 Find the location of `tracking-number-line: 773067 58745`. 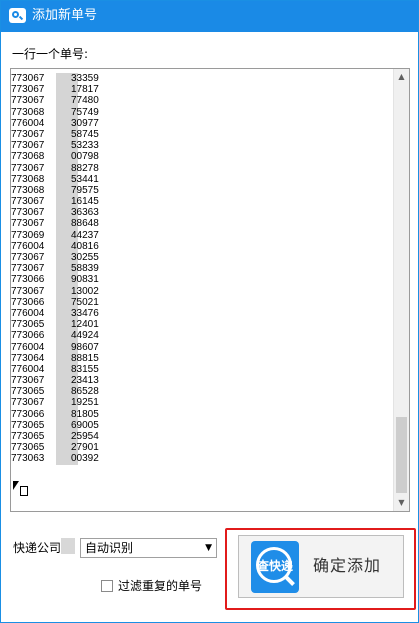

tracking-number-line: 773067 58745 is located at coordinates (203, 134).